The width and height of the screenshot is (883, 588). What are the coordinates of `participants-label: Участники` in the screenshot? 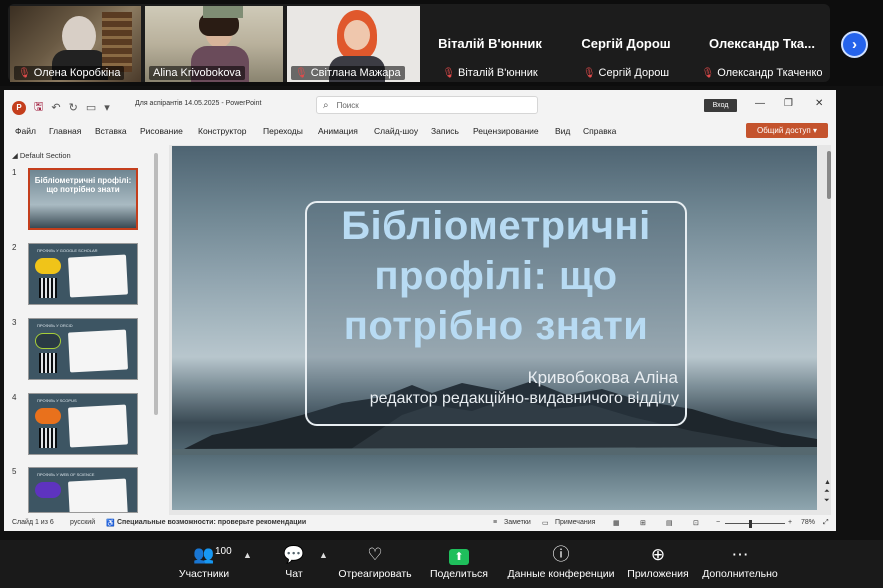 It's located at (204, 574).